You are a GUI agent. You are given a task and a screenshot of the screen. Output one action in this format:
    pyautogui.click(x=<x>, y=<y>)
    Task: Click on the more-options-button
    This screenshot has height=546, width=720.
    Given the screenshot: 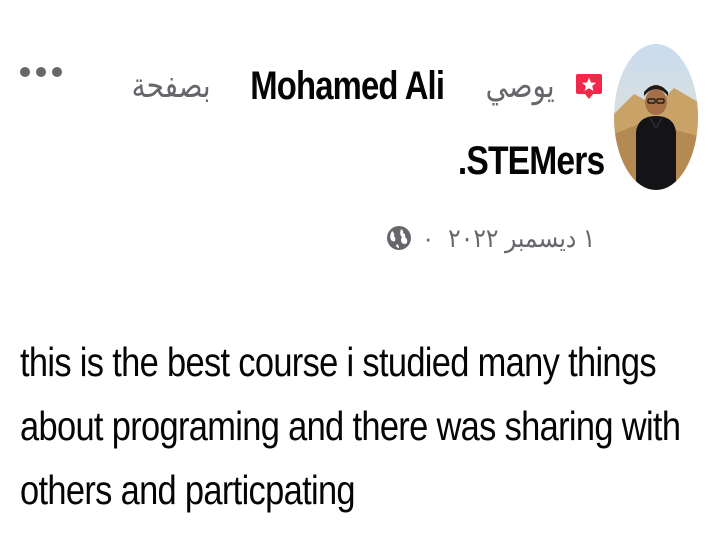 What is the action you would take?
    pyautogui.click(x=41, y=72)
    